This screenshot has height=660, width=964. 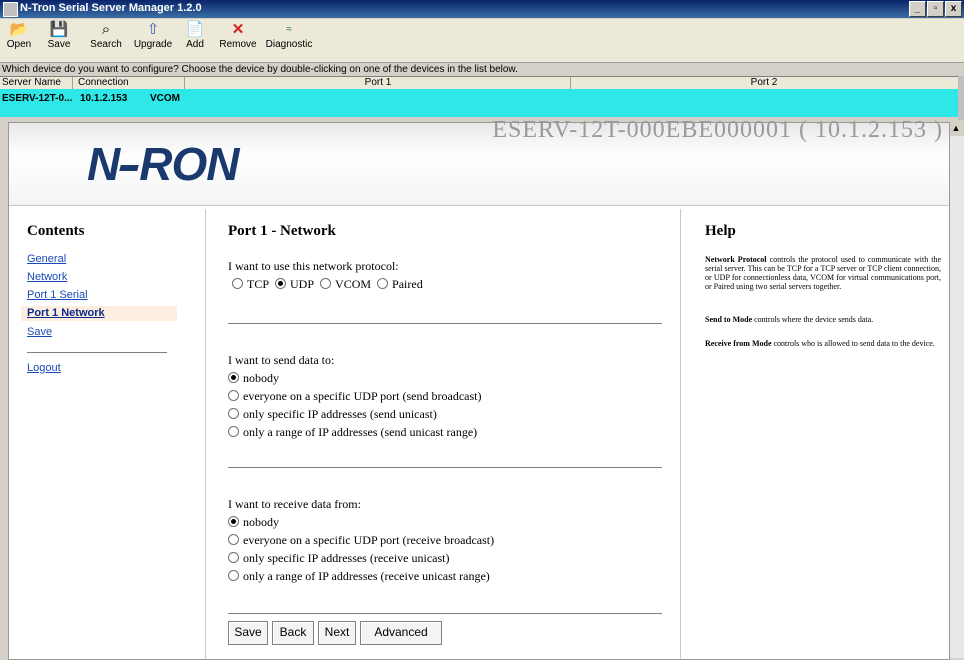 What do you see at coordinates (131, 83) in the screenshot?
I see `column-connection: Connection` at bounding box center [131, 83].